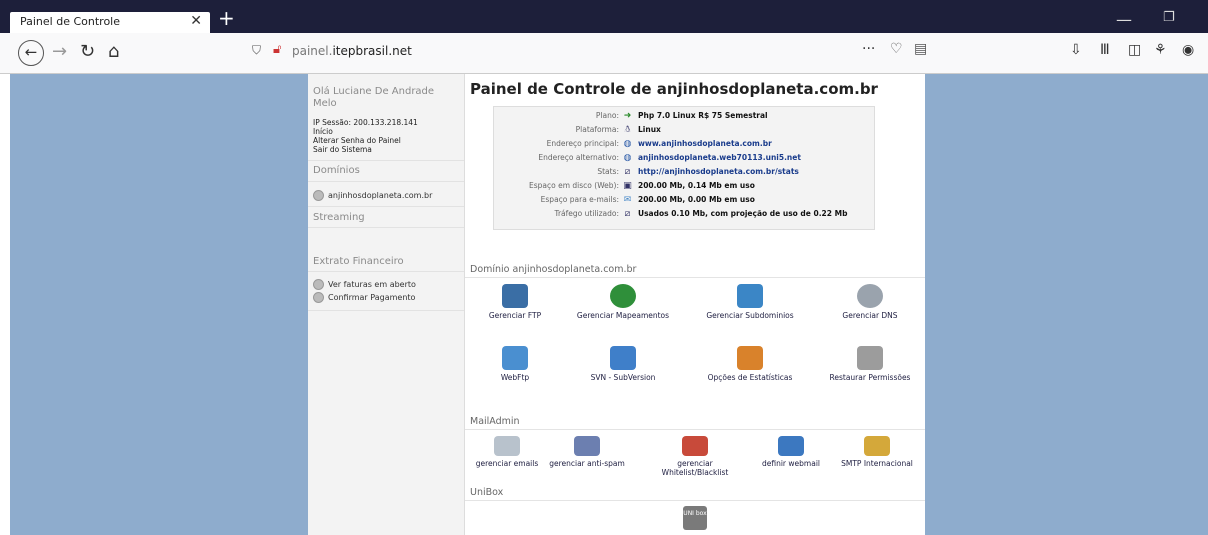 This screenshot has height=535, width=1208. What do you see at coordinates (113, 51) in the screenshot?
I see `home-button: ⌂` at bounding box center [113, 51].